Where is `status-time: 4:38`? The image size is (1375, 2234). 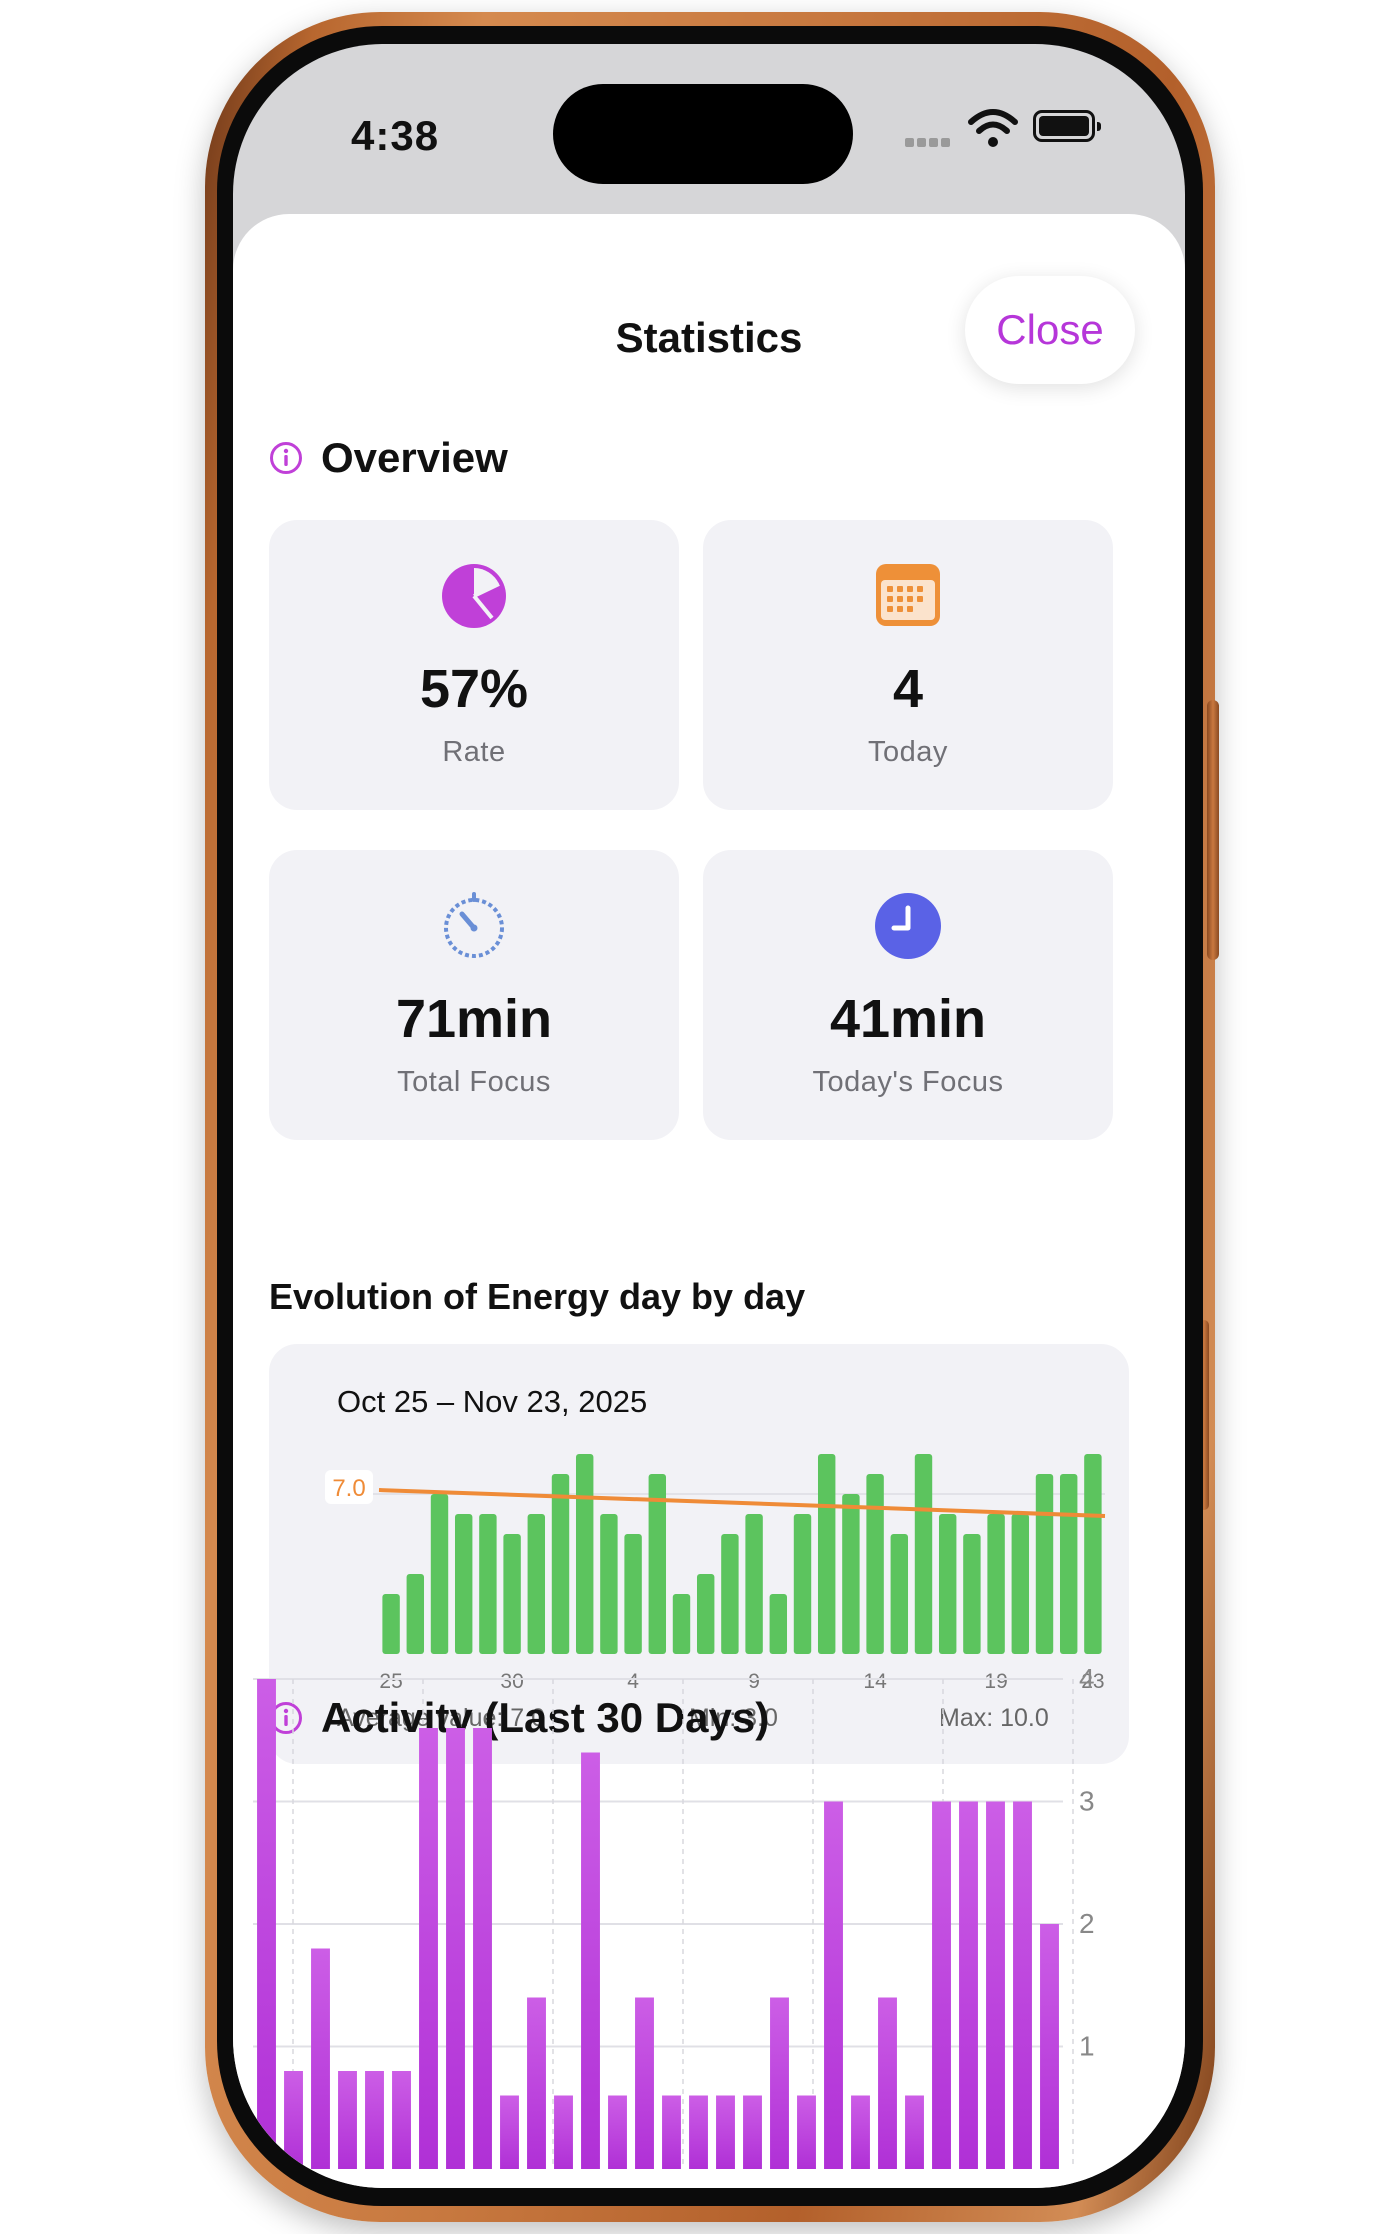 status-time: 4:38 is located at coordinates (395, 135).